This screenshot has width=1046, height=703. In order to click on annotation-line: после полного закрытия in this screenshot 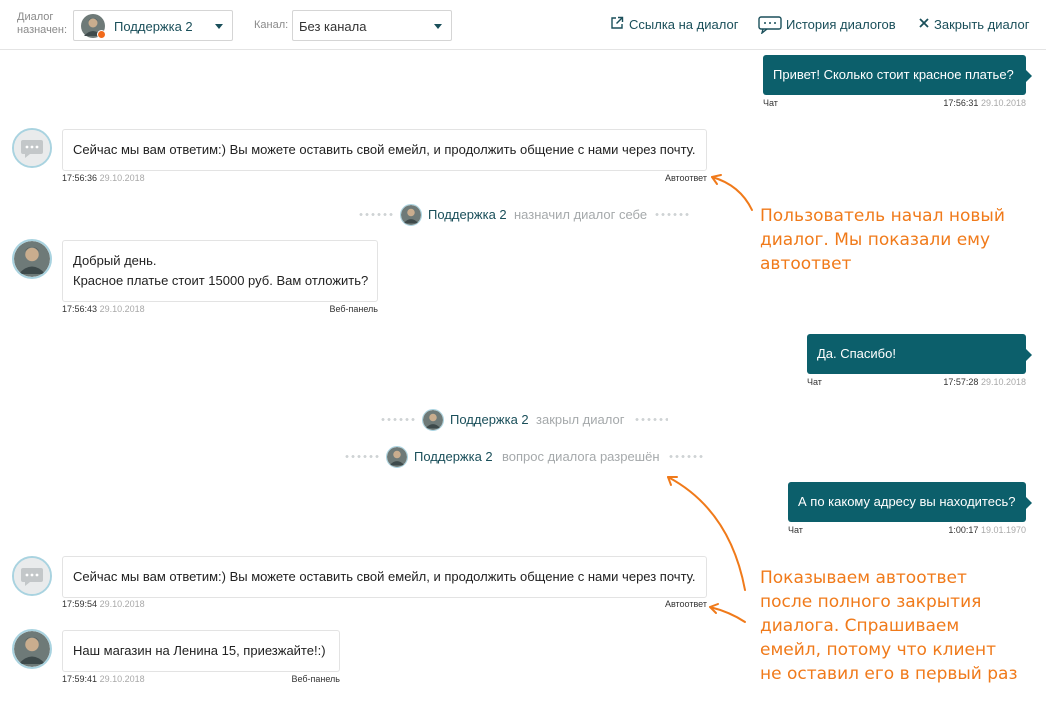, I will do `click(871, 602)`.